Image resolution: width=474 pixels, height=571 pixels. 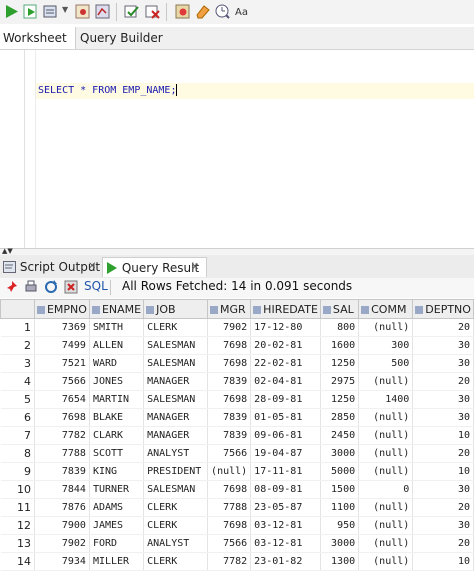 I want to click on column-header-comm: COMM, so click(x=386, y=309).